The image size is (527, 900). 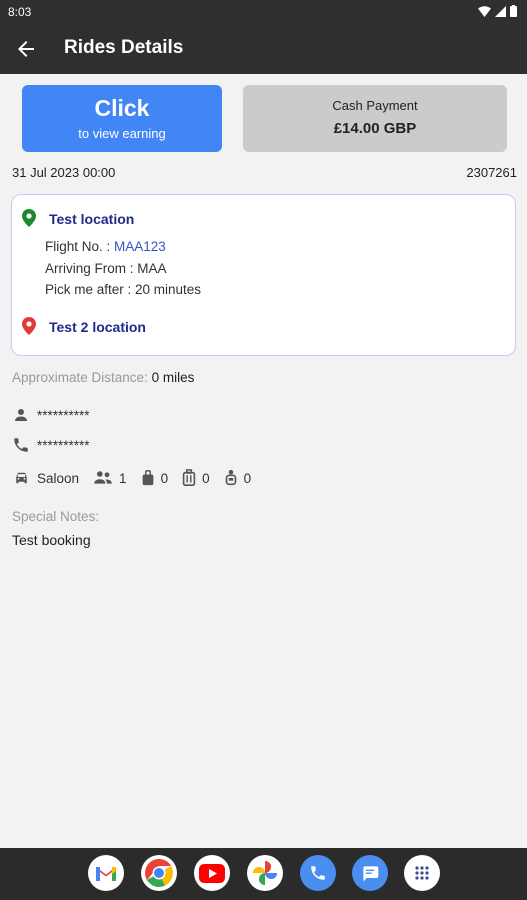 I want to click on payment-box: Cash Payment £14.00 GBP, so click(x=375, y=118).